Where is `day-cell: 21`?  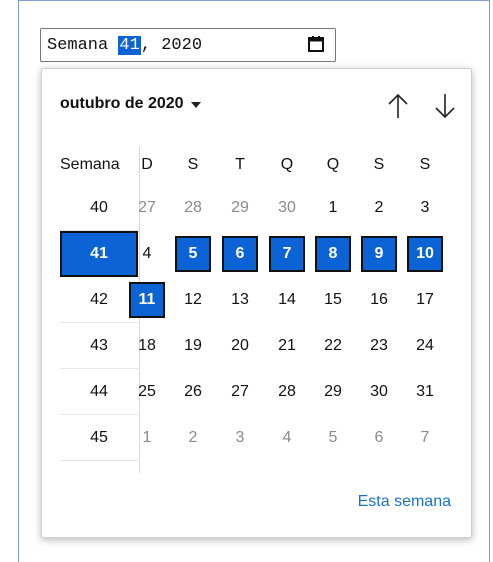
day-cell: 21 is located at coordinates (287, 346).